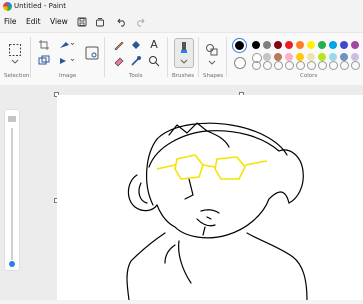 Image resolution: width=363 pixels, height=304 pixels. Describe the element at coordinates (154, 44) in the screenshot. I see `text-tool-icon: A` at that location.